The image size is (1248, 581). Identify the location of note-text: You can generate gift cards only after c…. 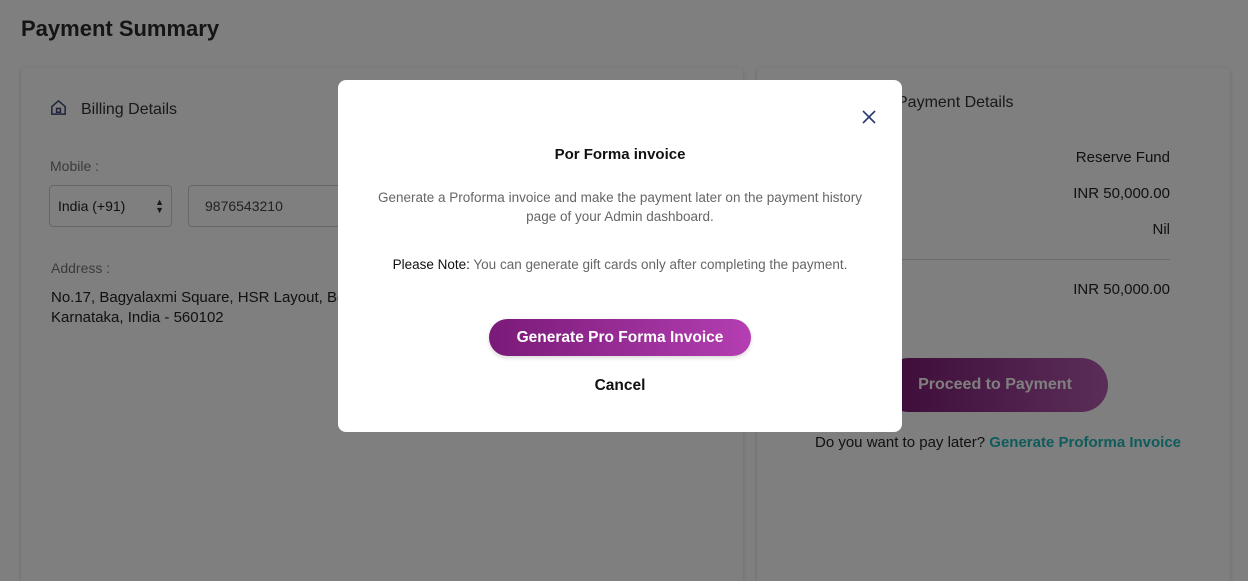
(660, 264).